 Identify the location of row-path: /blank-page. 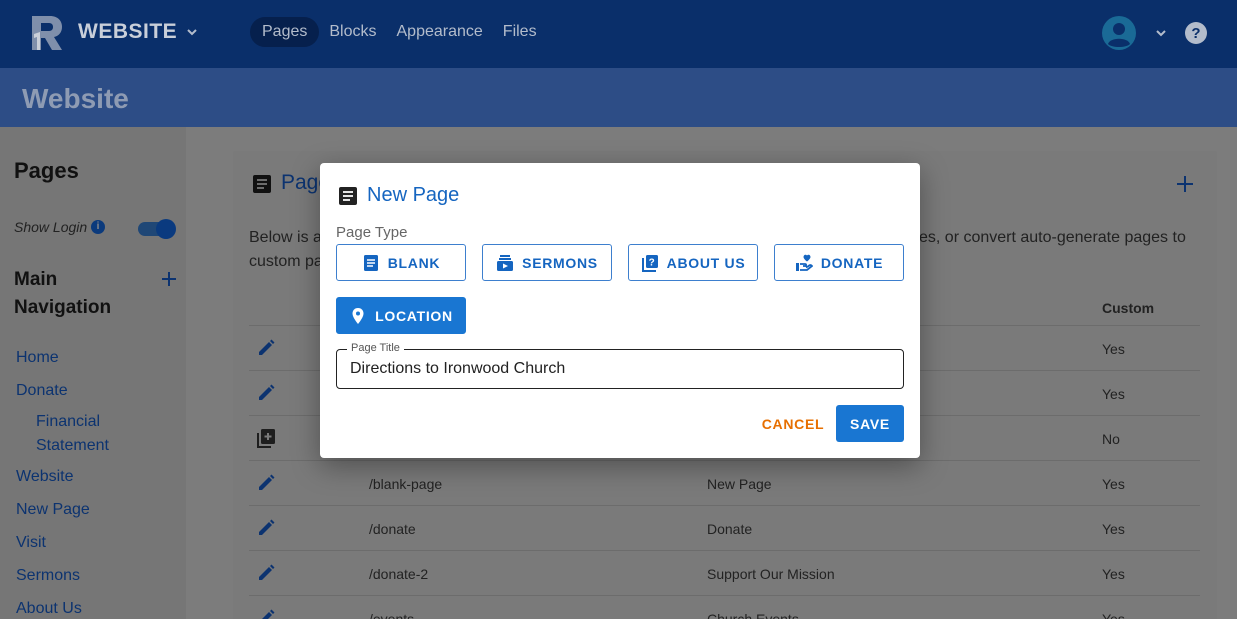
(406, 484).